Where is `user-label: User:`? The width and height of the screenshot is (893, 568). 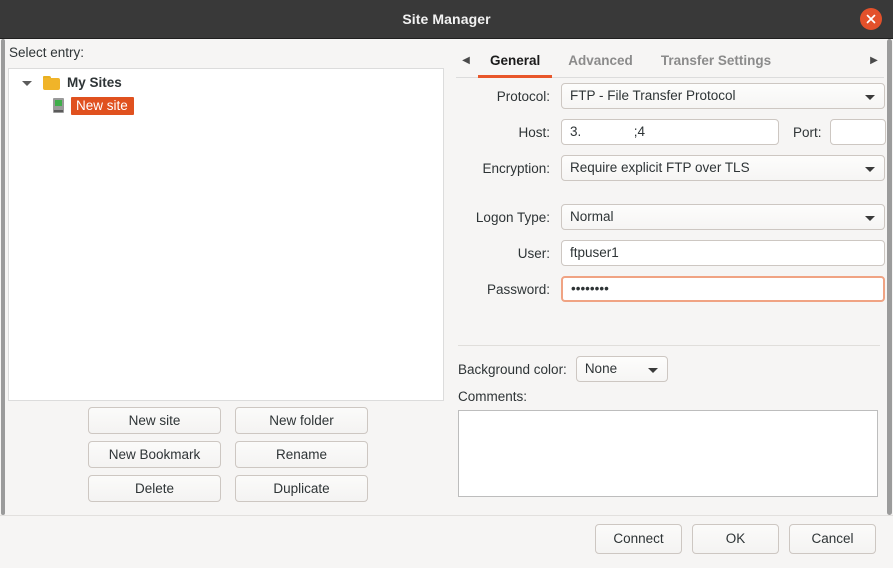 user-label: User: is located at coordinates (533, 253).